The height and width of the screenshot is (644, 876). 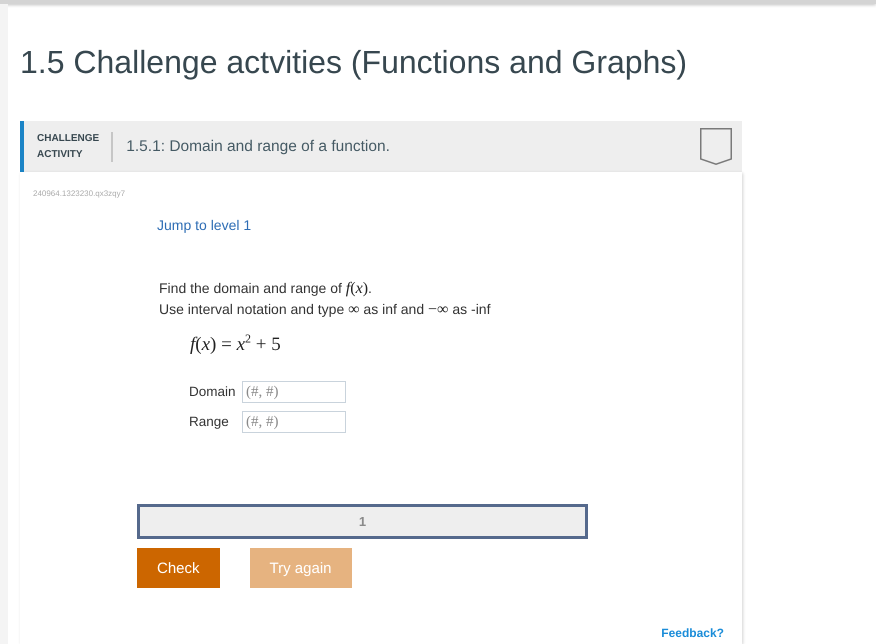 I want to click on level-button: 1, so click(x=362, y=521).